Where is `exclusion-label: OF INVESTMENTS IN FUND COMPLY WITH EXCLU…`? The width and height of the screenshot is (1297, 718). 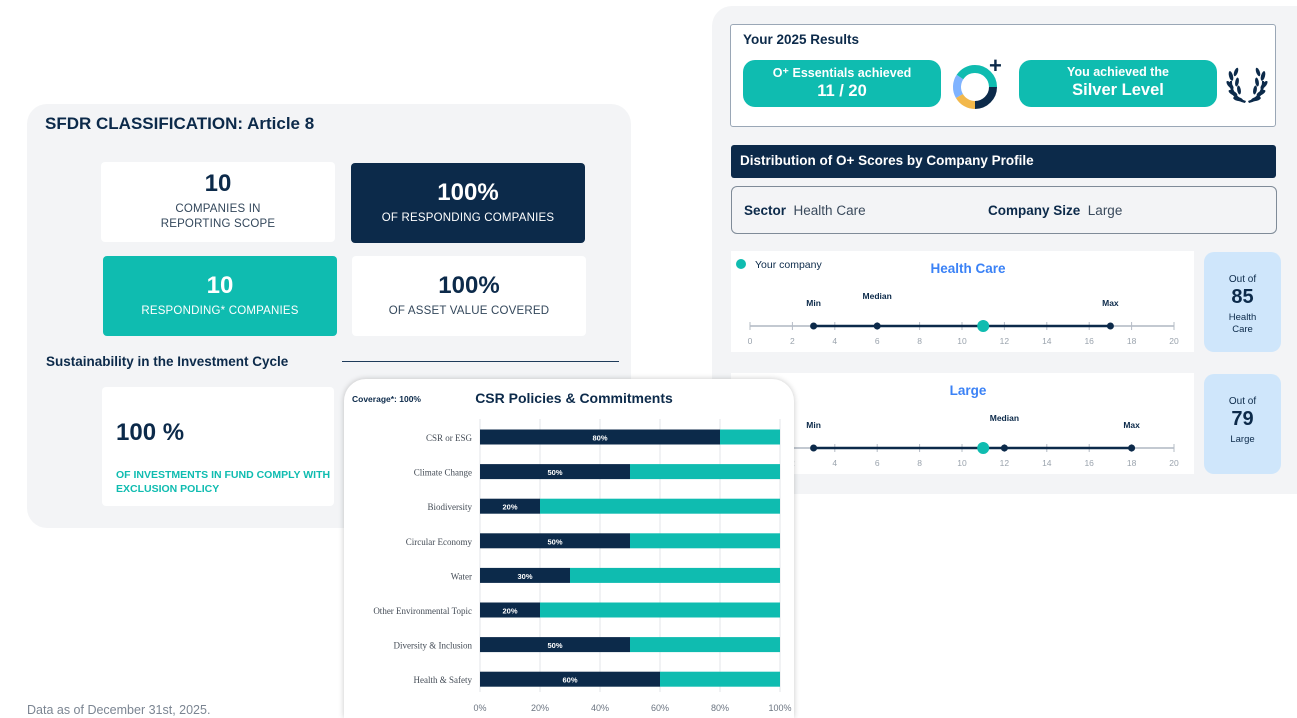 exclusion-label: OF INVESTMENTS IN FUND COMPLY WITH EXCLU… is located at coordinates (223, 482).